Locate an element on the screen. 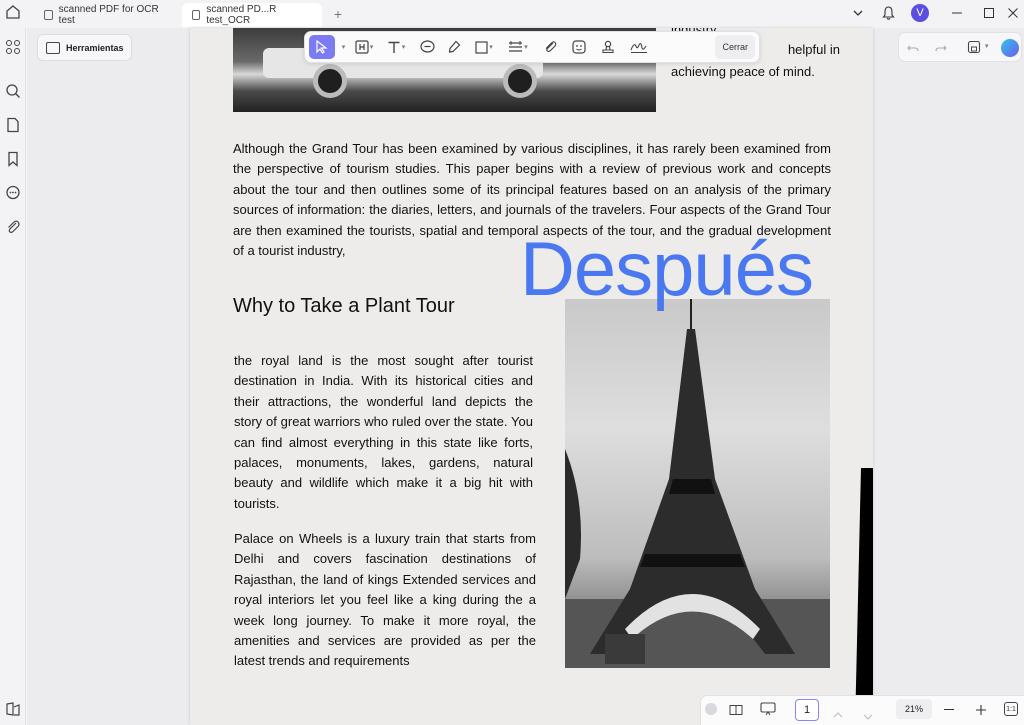 The image size is (1024, 725). overlay-watermark-text: Después is located at coordinates (667, 269).